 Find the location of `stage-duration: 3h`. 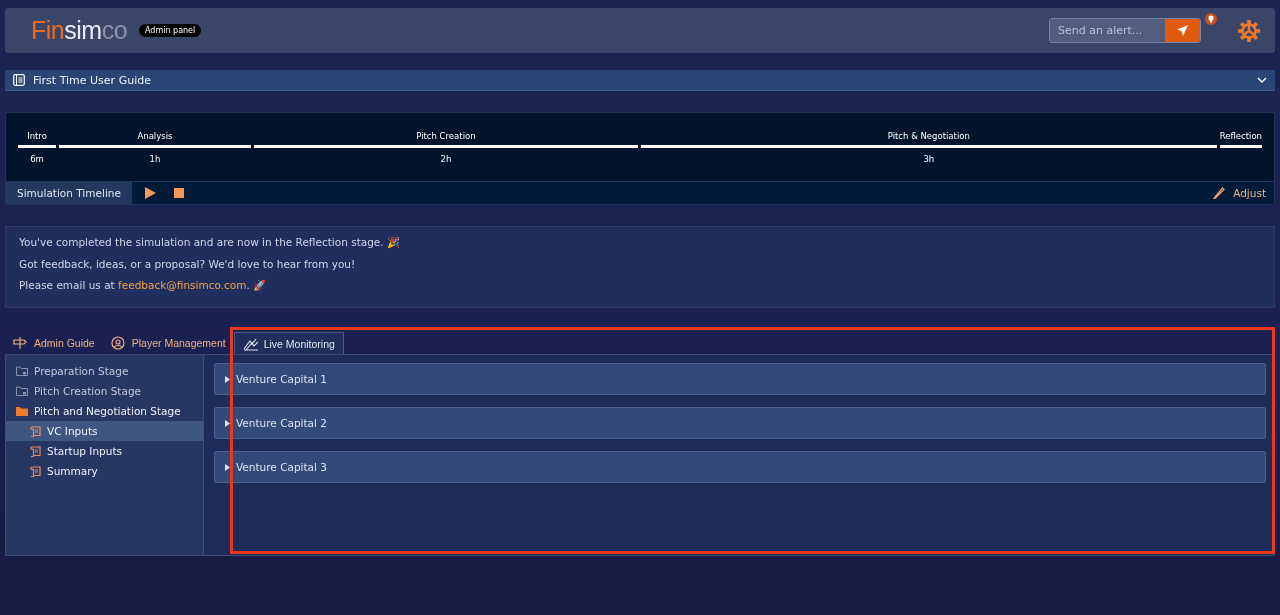

stage-duration: 3h is located at coordinates (929, 159).